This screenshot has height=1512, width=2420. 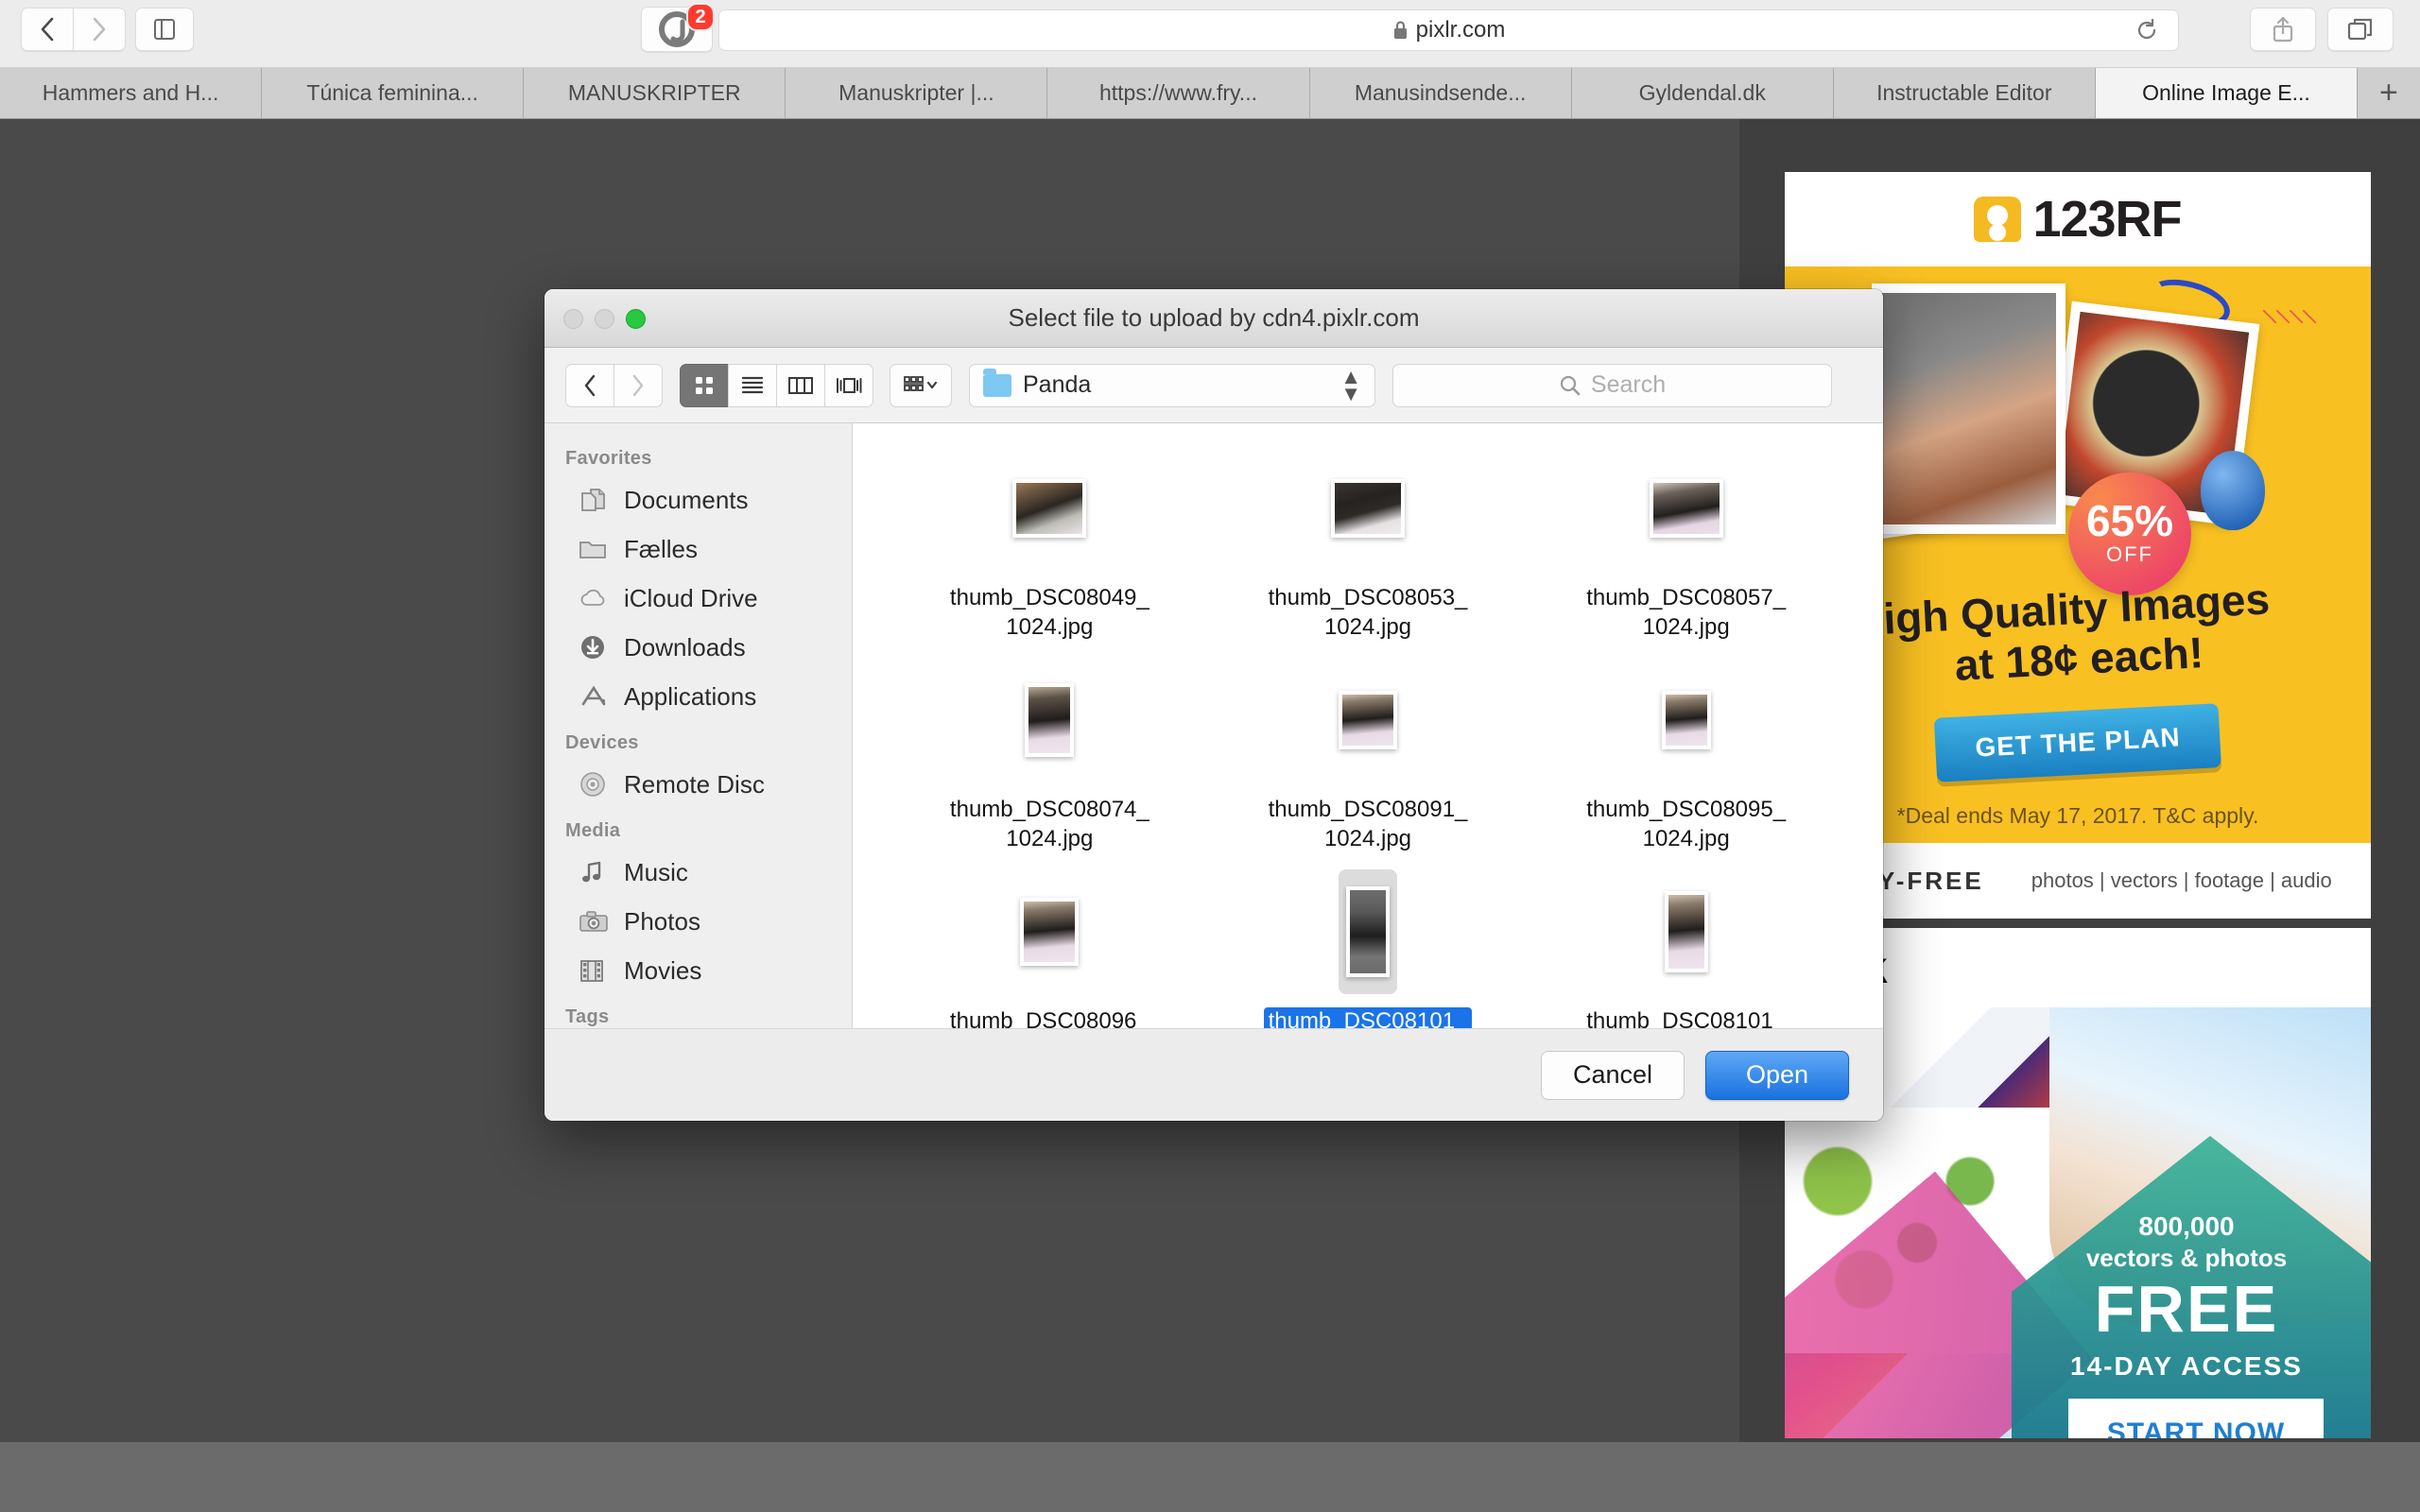 I want to click on file-label: thumb_DSC08057_ 1024.jpg, so click(x=1686, y=613).